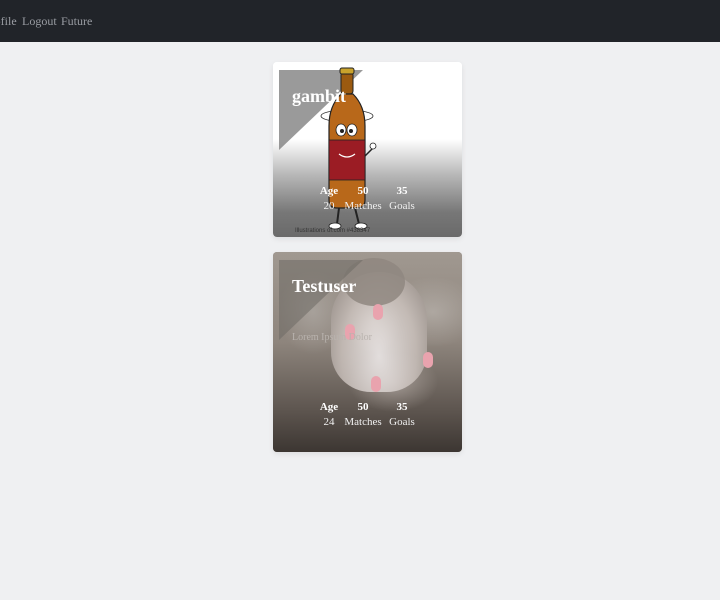  I want to click on image-watermark: Illustrations of.com #438347, so click(333, 231).